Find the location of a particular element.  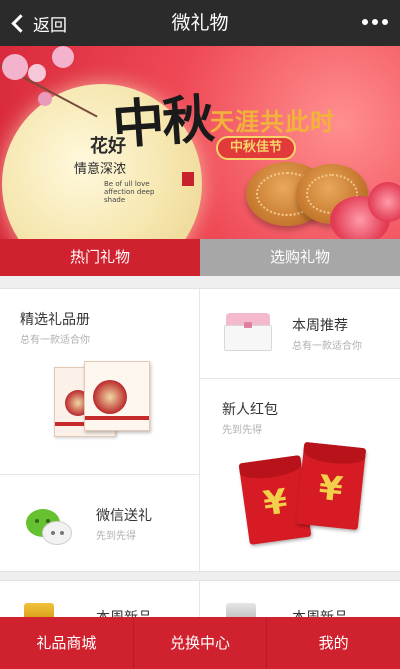

new-products-card-right: 本周新品 is located at coordinates (300, 603).